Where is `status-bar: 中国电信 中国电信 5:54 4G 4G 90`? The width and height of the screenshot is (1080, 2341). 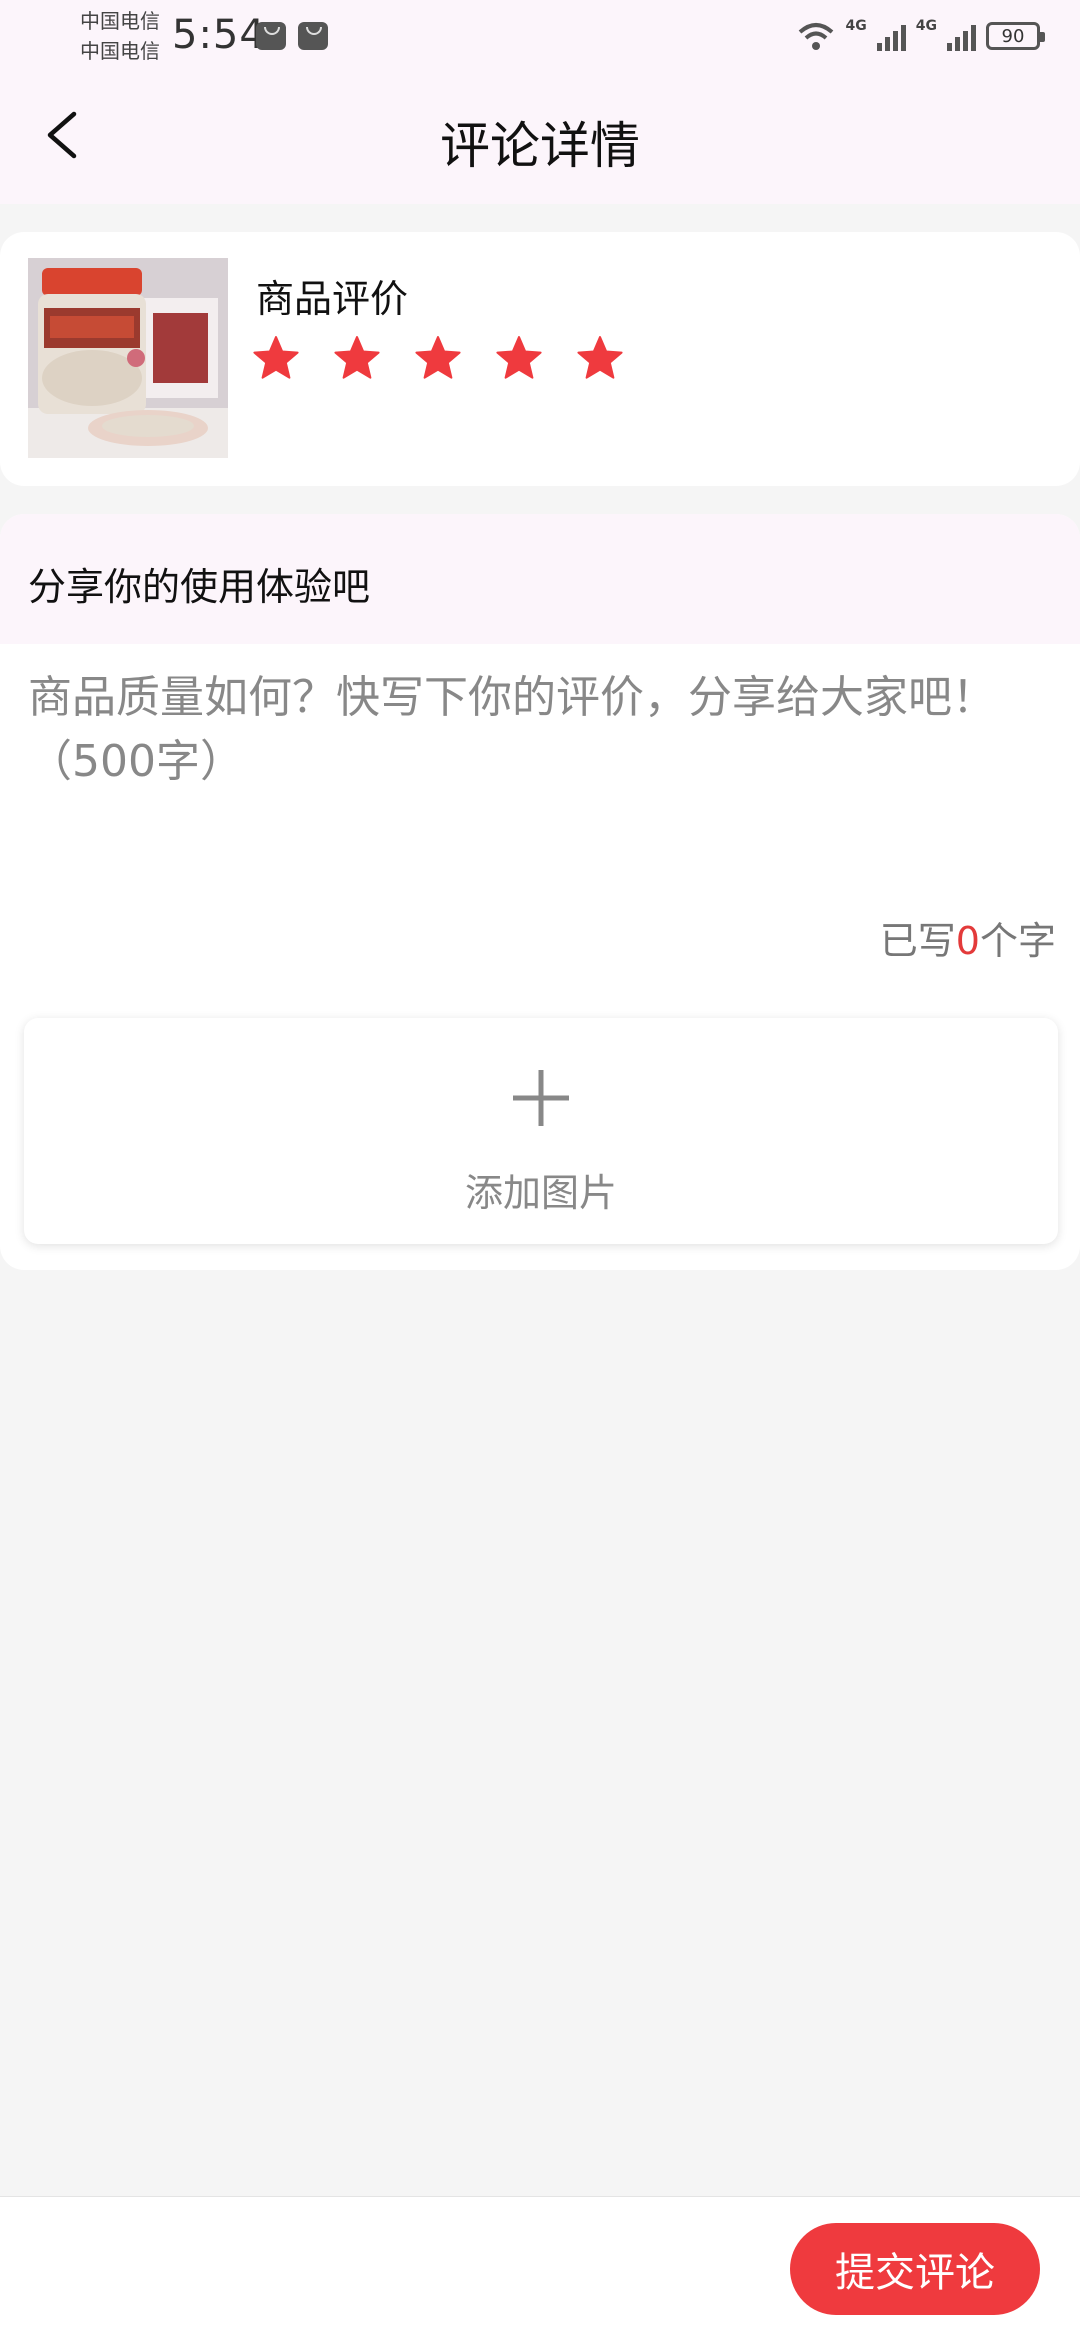 status-bar: 中国电信 中国电信 5:54 4G 4G 90 is located at coordinates (540, 36).